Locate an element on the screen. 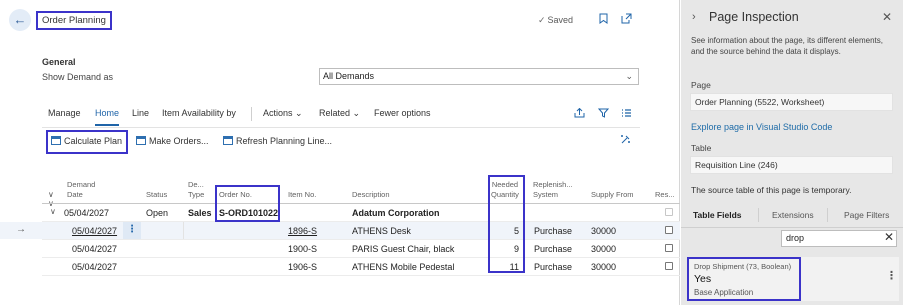  bookmark-icon is located at coordinates (603, 20).